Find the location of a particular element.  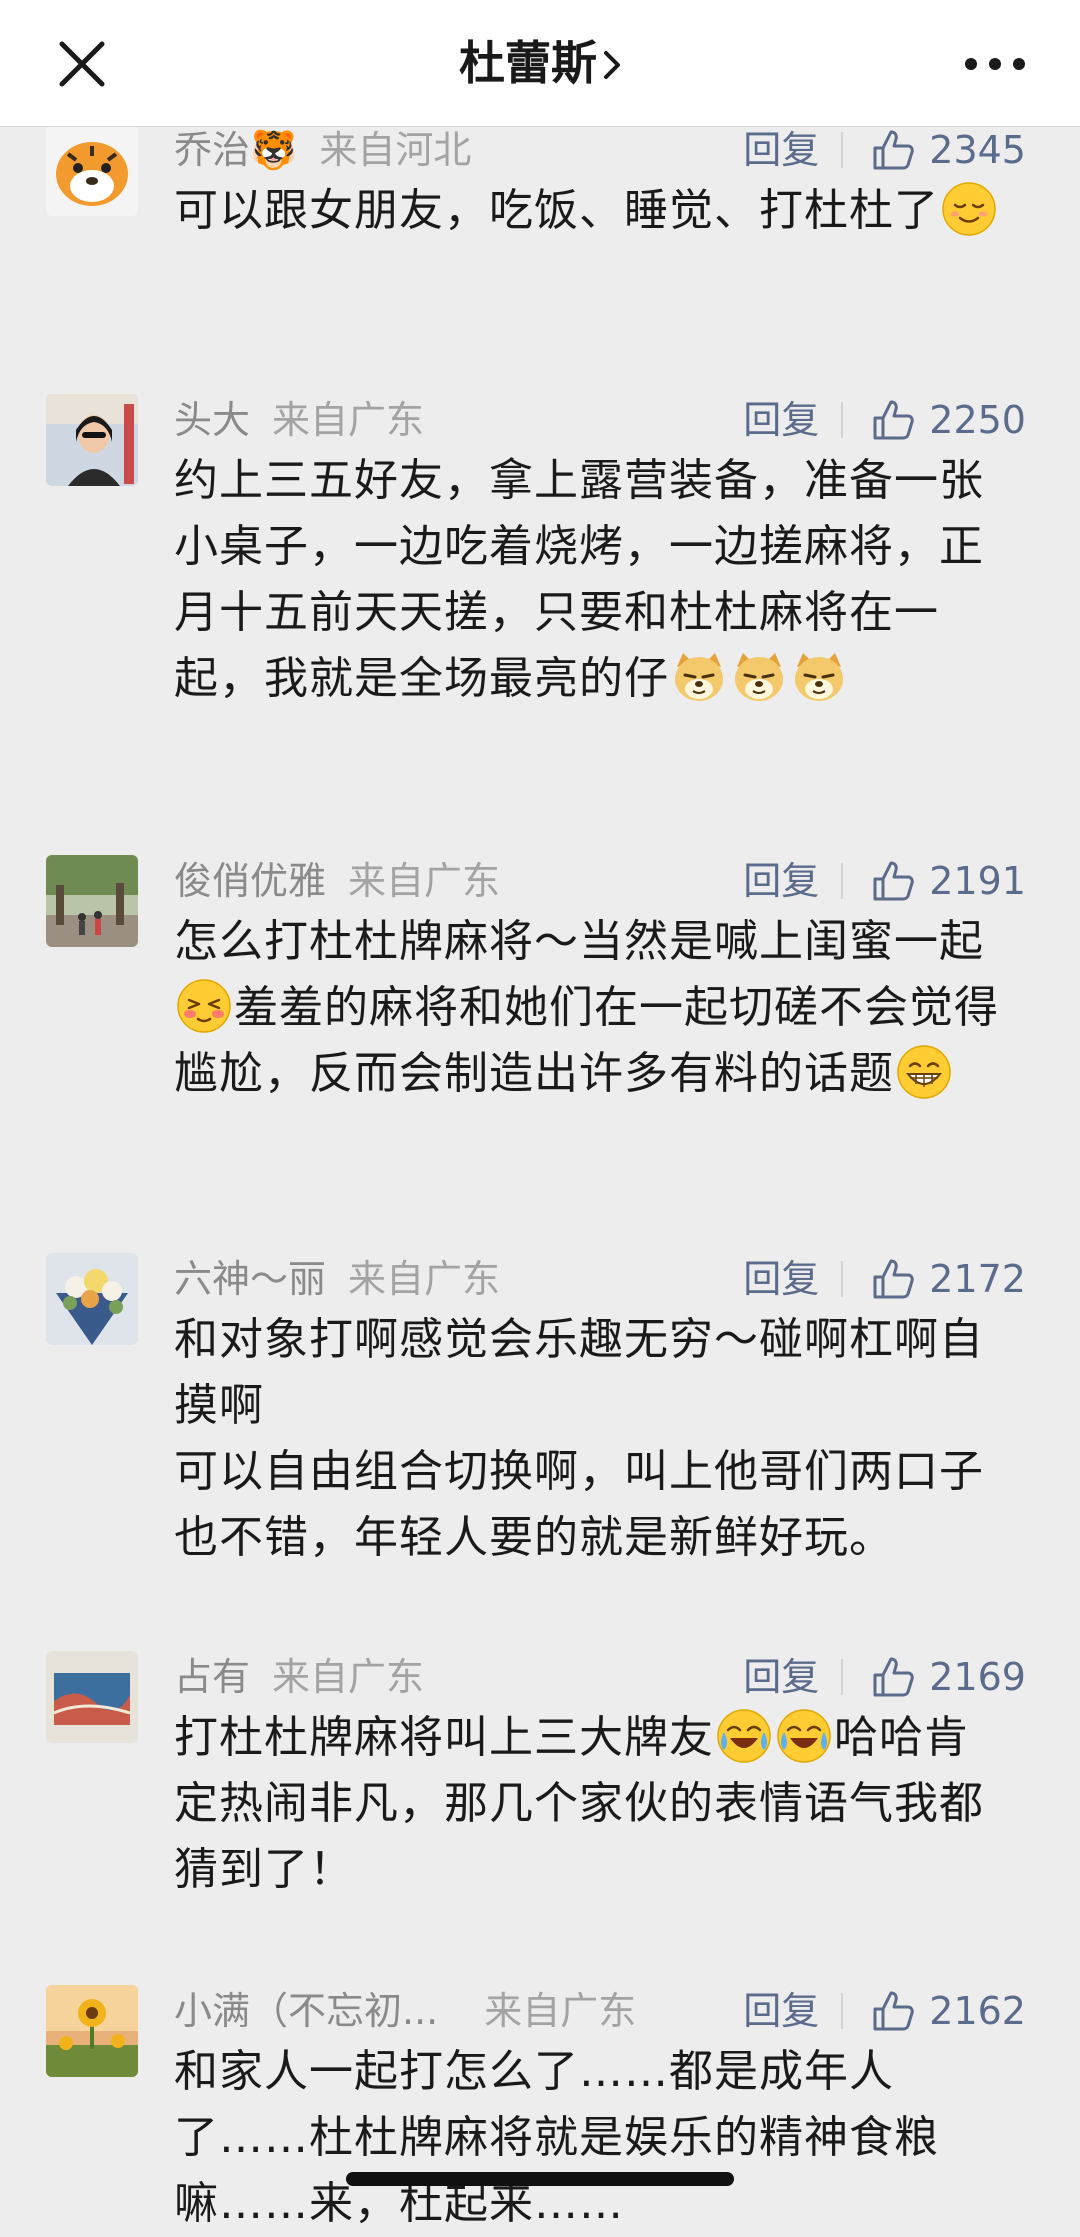

top-bar: 杜蕾斯 is located at coordinates (540, 63).